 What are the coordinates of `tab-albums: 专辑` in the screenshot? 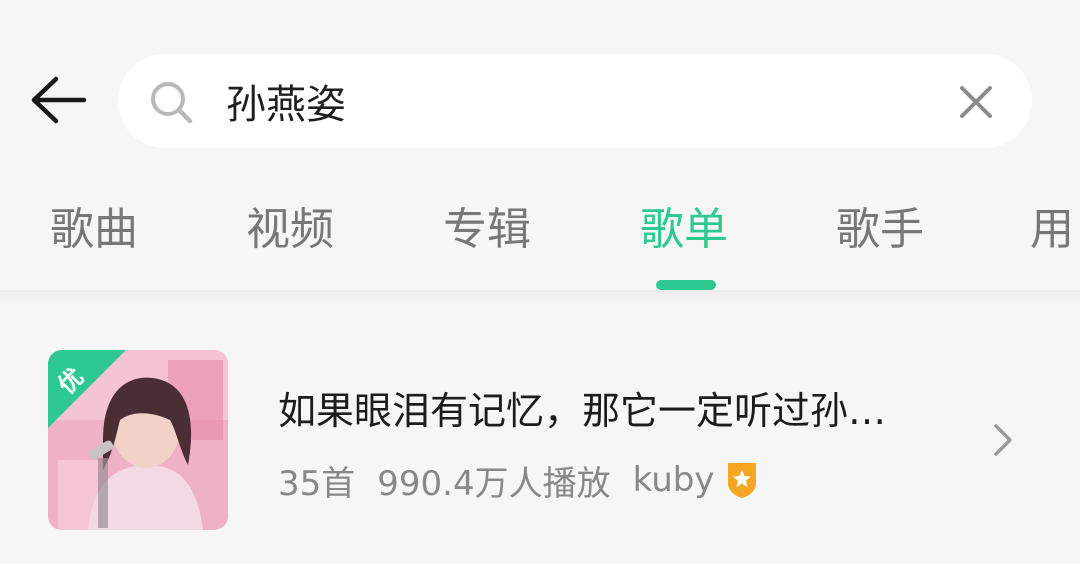 It's located at (487, 230).